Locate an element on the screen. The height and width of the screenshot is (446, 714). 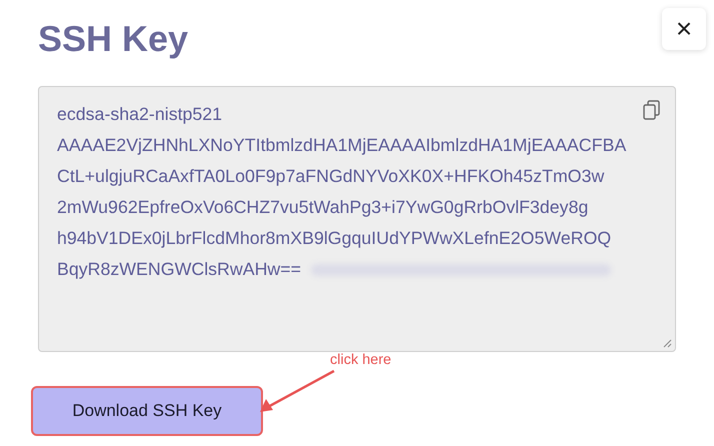
key-text-line: h94bV1DEx0jLbrFlcdMhor8mXB9lGgquIUdYPWwXLefnE2O5WeROQ is located at coordinates (334, 238).